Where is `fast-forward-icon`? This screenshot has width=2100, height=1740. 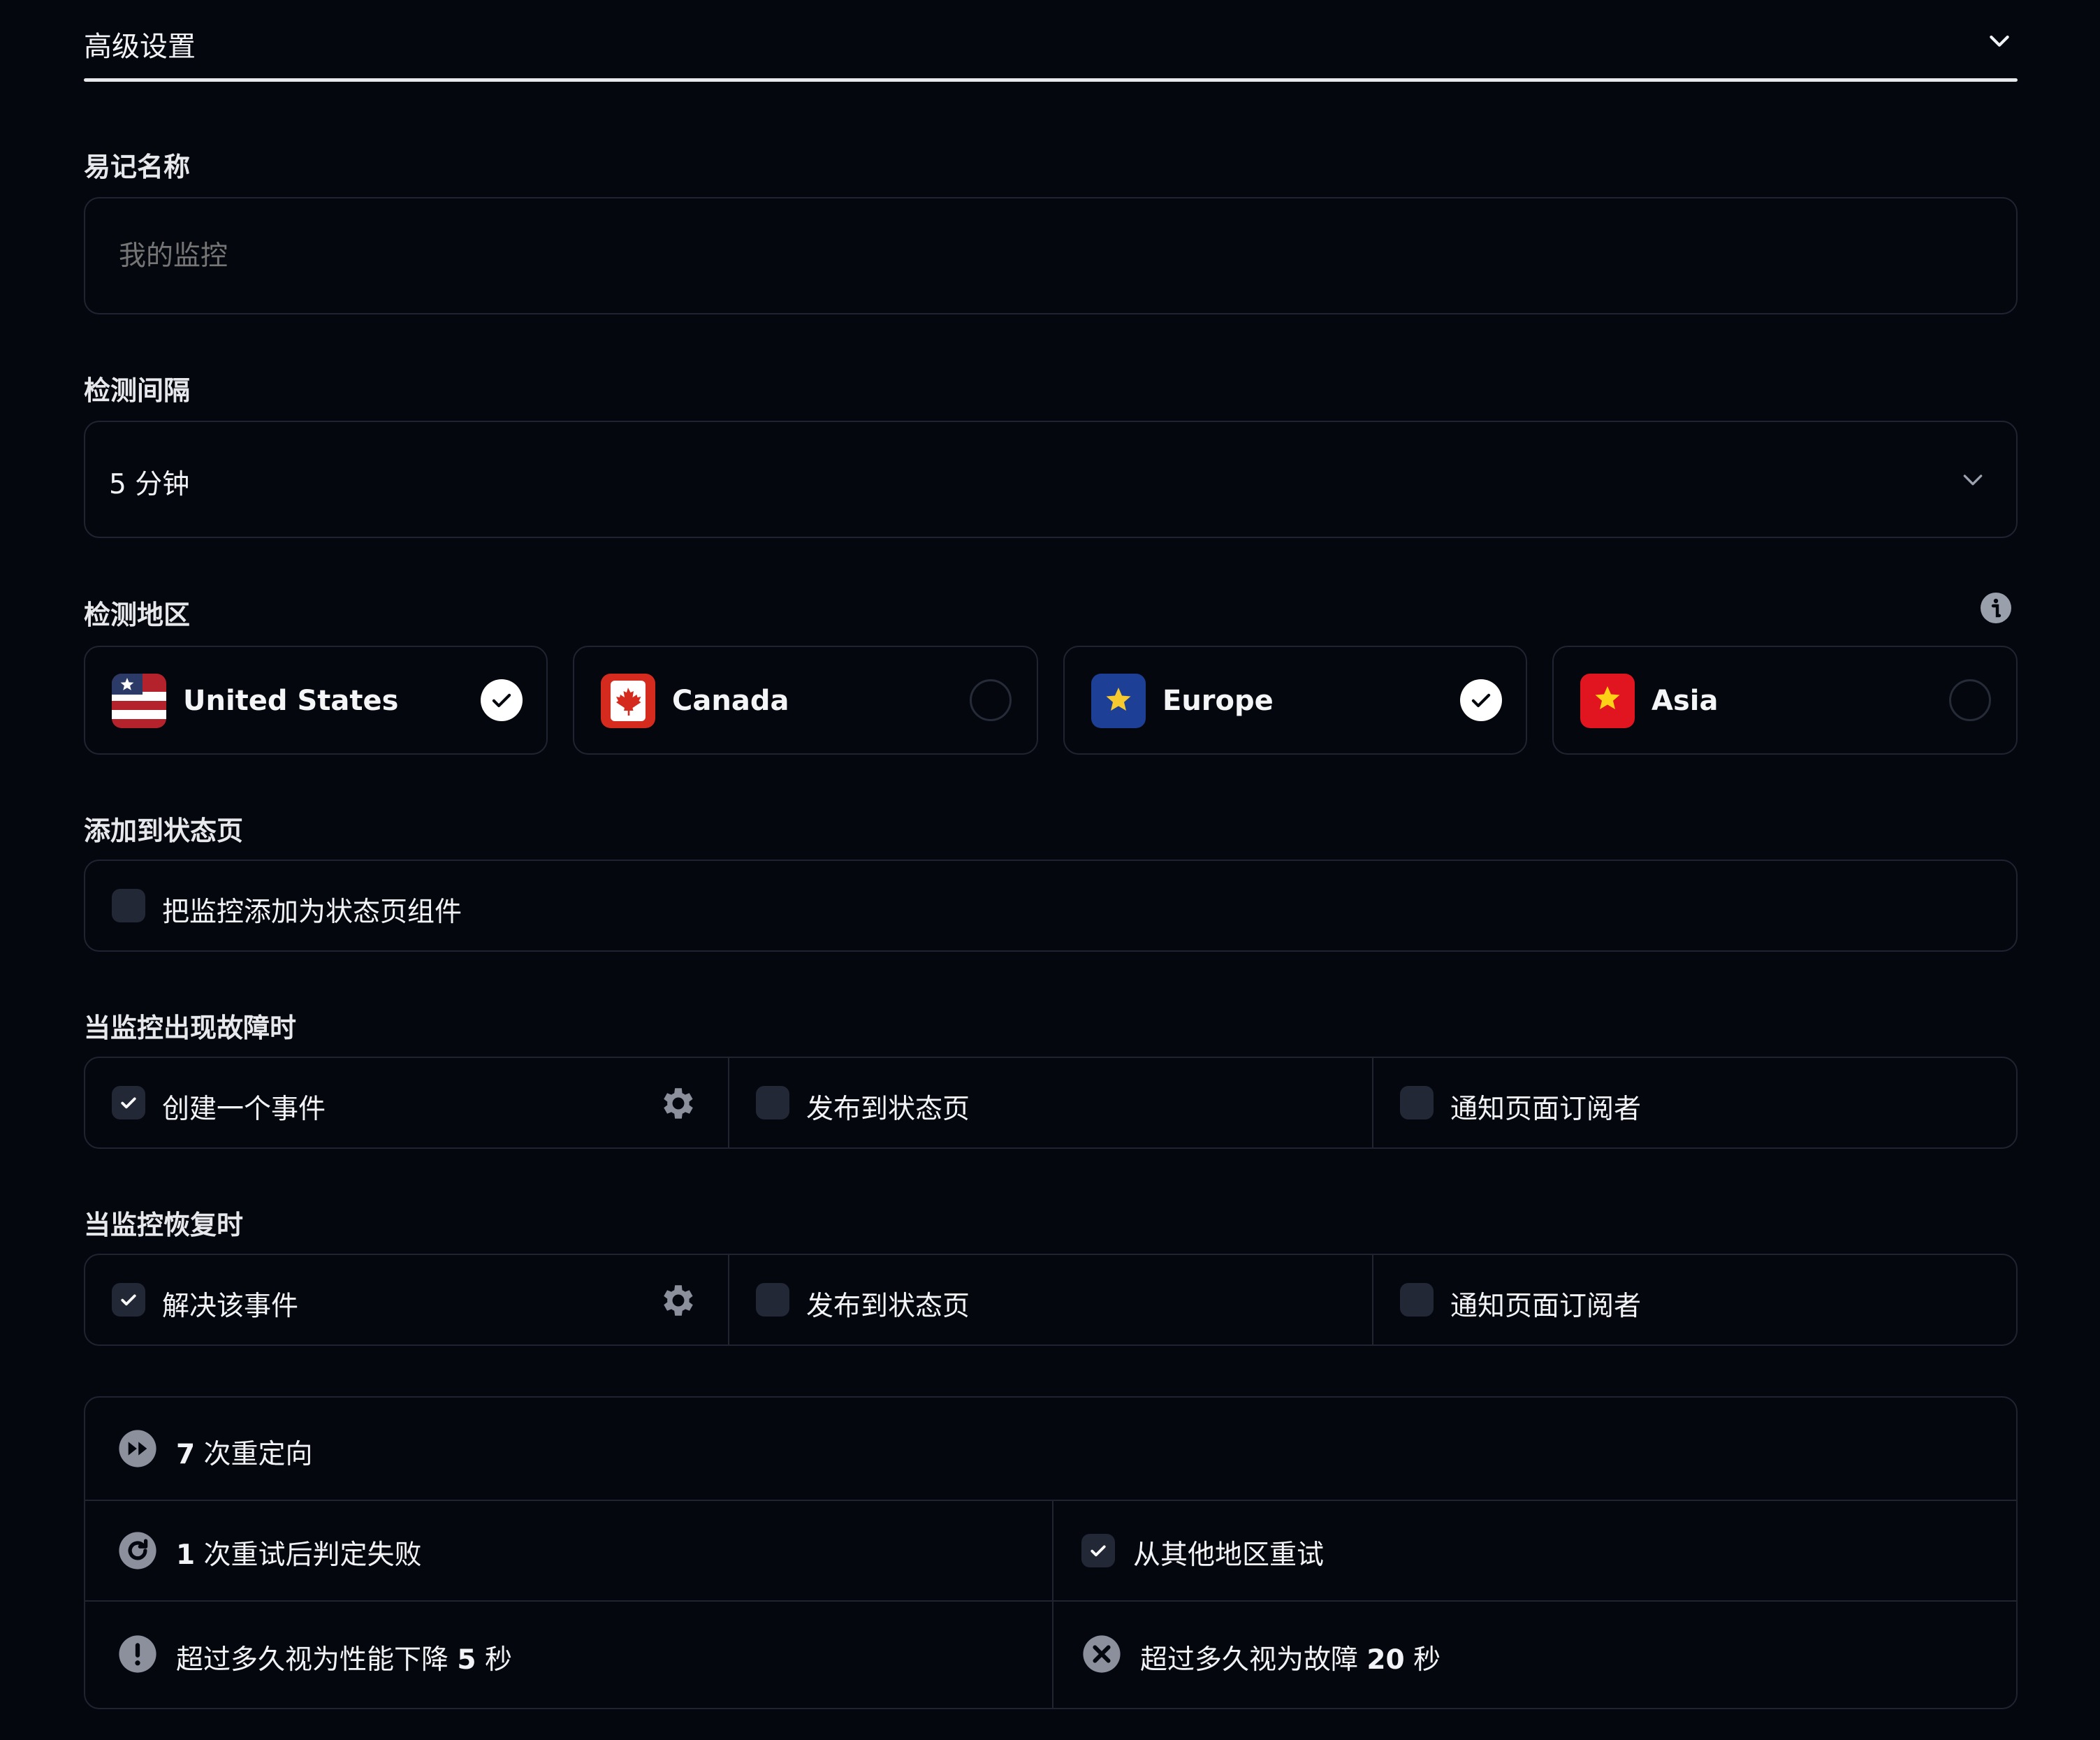 fast-forward-icon is located at coordinates (138, 1449).